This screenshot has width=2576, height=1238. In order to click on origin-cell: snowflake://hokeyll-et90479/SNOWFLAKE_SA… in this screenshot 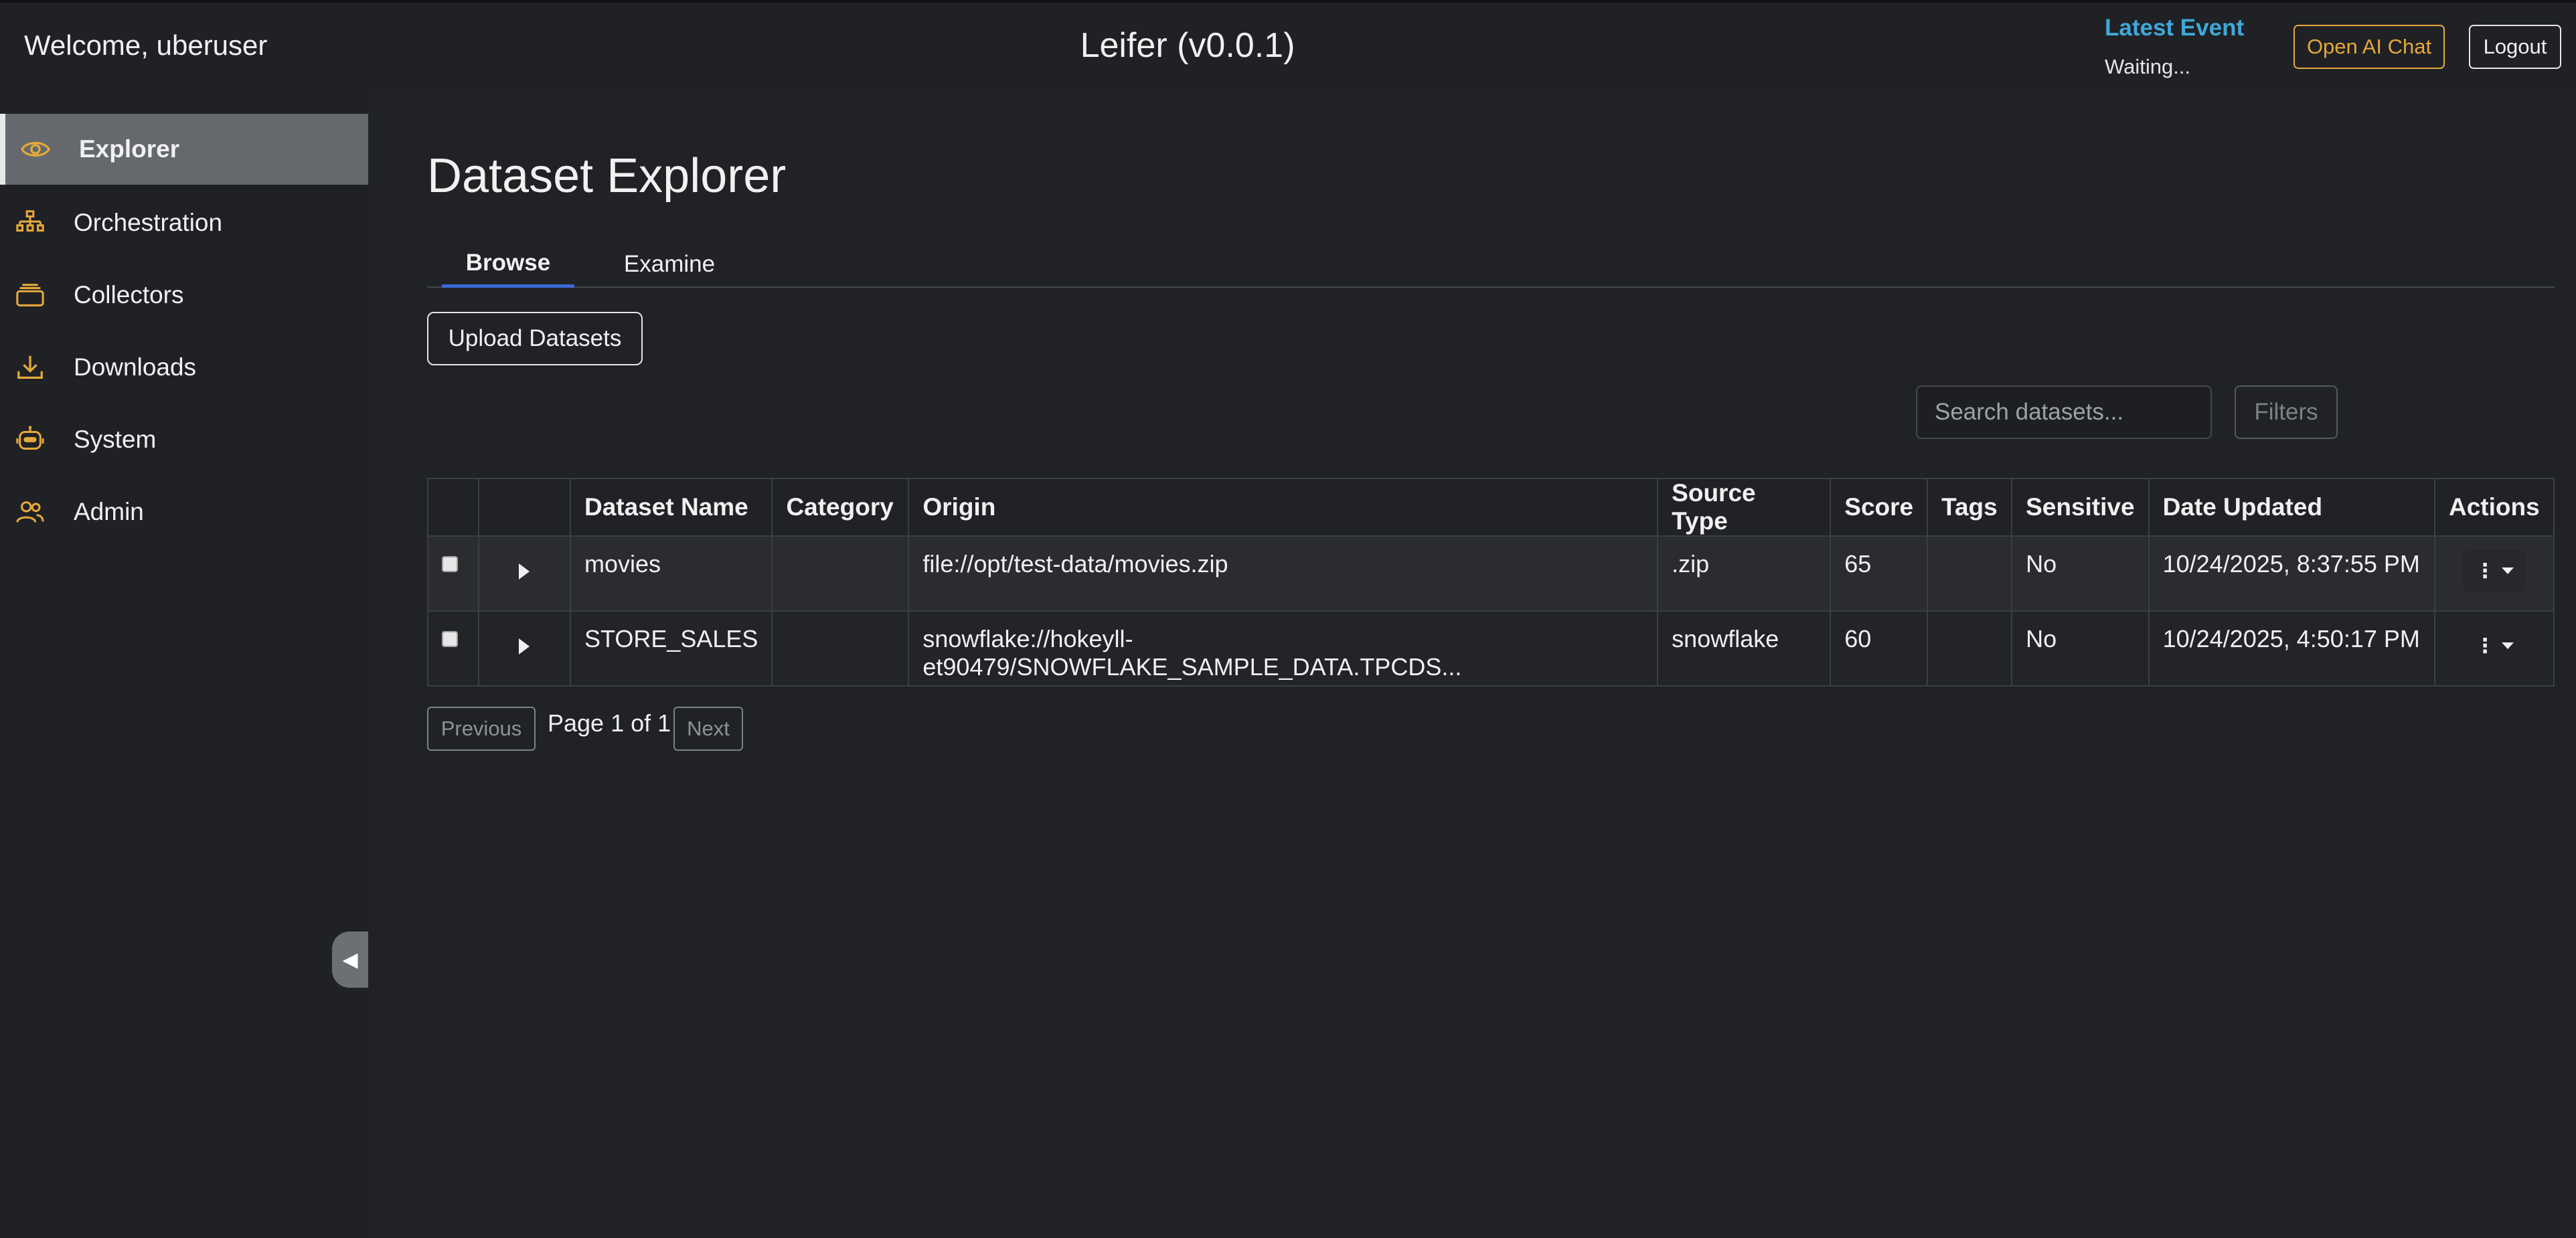, I will do `click(1284, 649)`.